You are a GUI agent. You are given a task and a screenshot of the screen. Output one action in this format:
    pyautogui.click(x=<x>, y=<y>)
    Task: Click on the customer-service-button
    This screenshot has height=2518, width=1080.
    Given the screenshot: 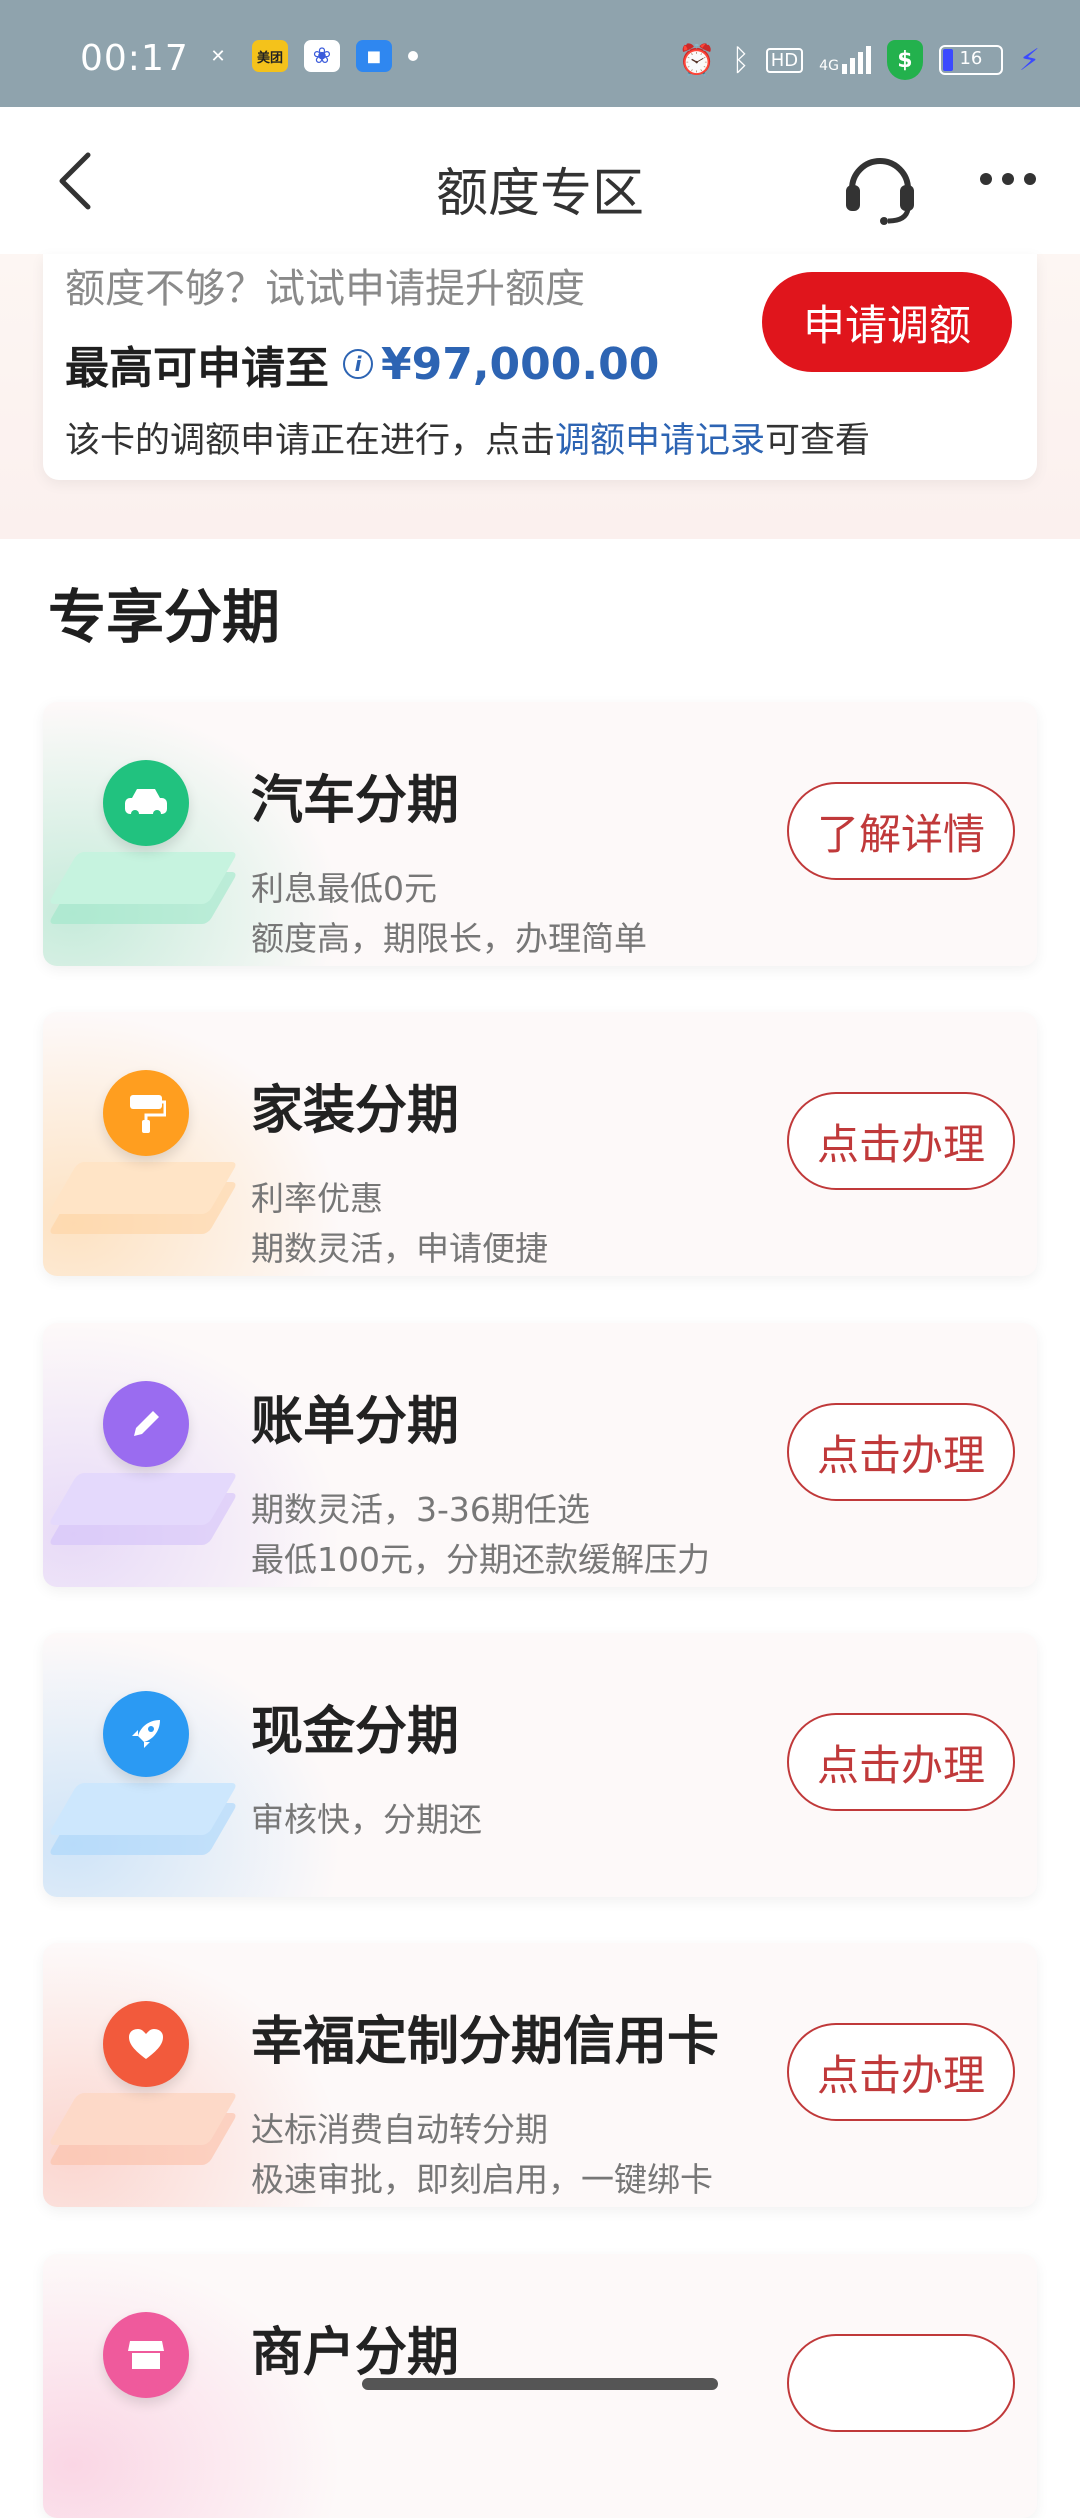 What is the action you would take?
    pyautogui.click(x=880, y=187)
    